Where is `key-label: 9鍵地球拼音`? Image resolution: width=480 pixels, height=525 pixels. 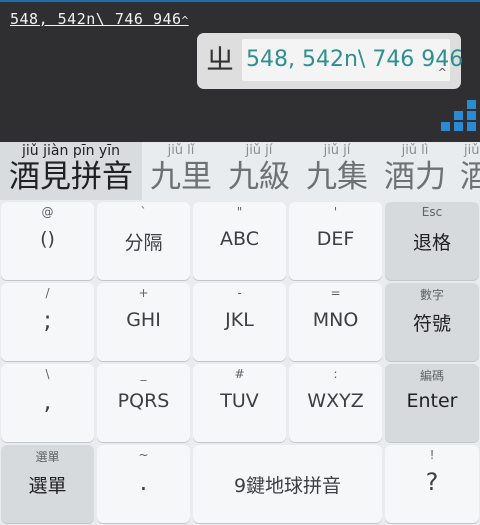 key-label: 9鍵地球拼音 is located at coordinates (287, 486).